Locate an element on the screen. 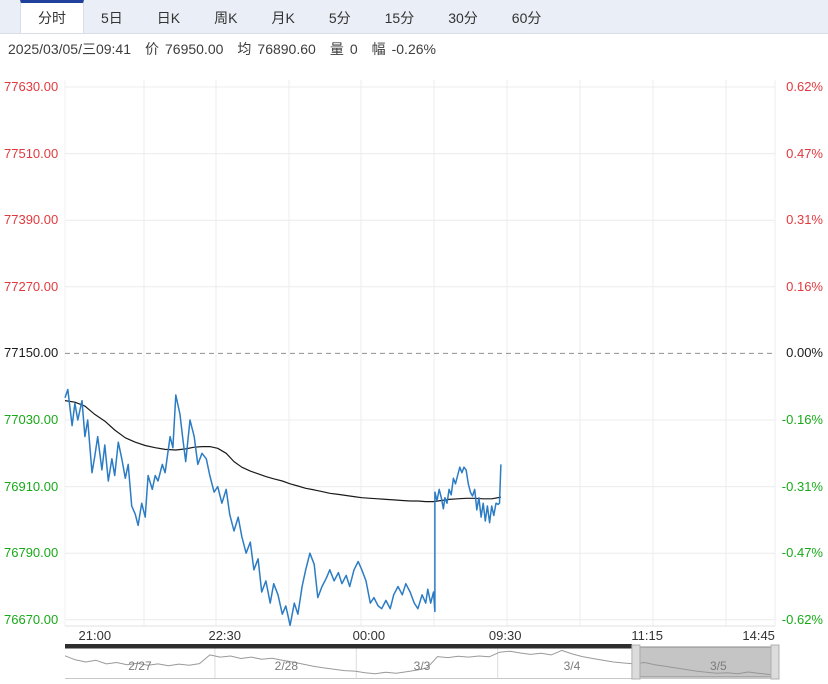  tab-period-5: 5分 is located at coordinates (340, 16).